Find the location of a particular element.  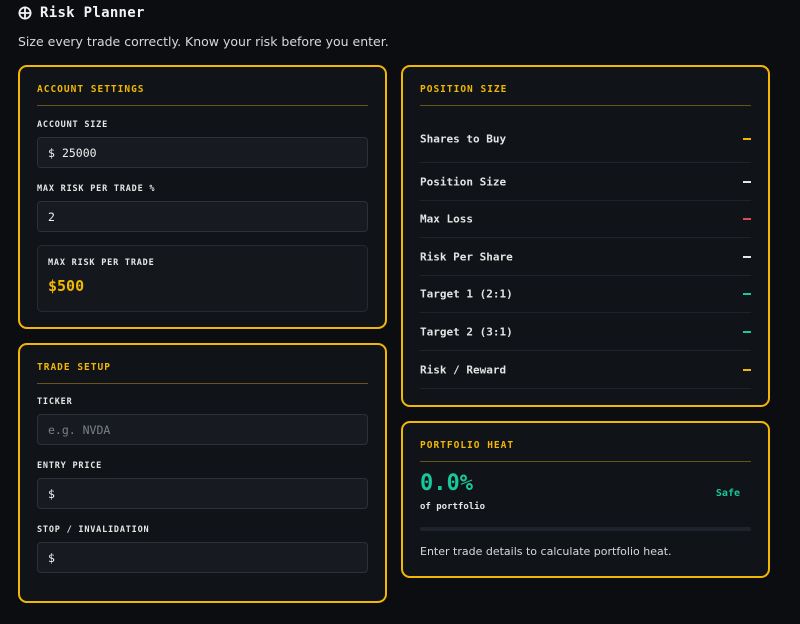

position-row-label: Target 1 (2:1) is located at coordinates (466, 293).